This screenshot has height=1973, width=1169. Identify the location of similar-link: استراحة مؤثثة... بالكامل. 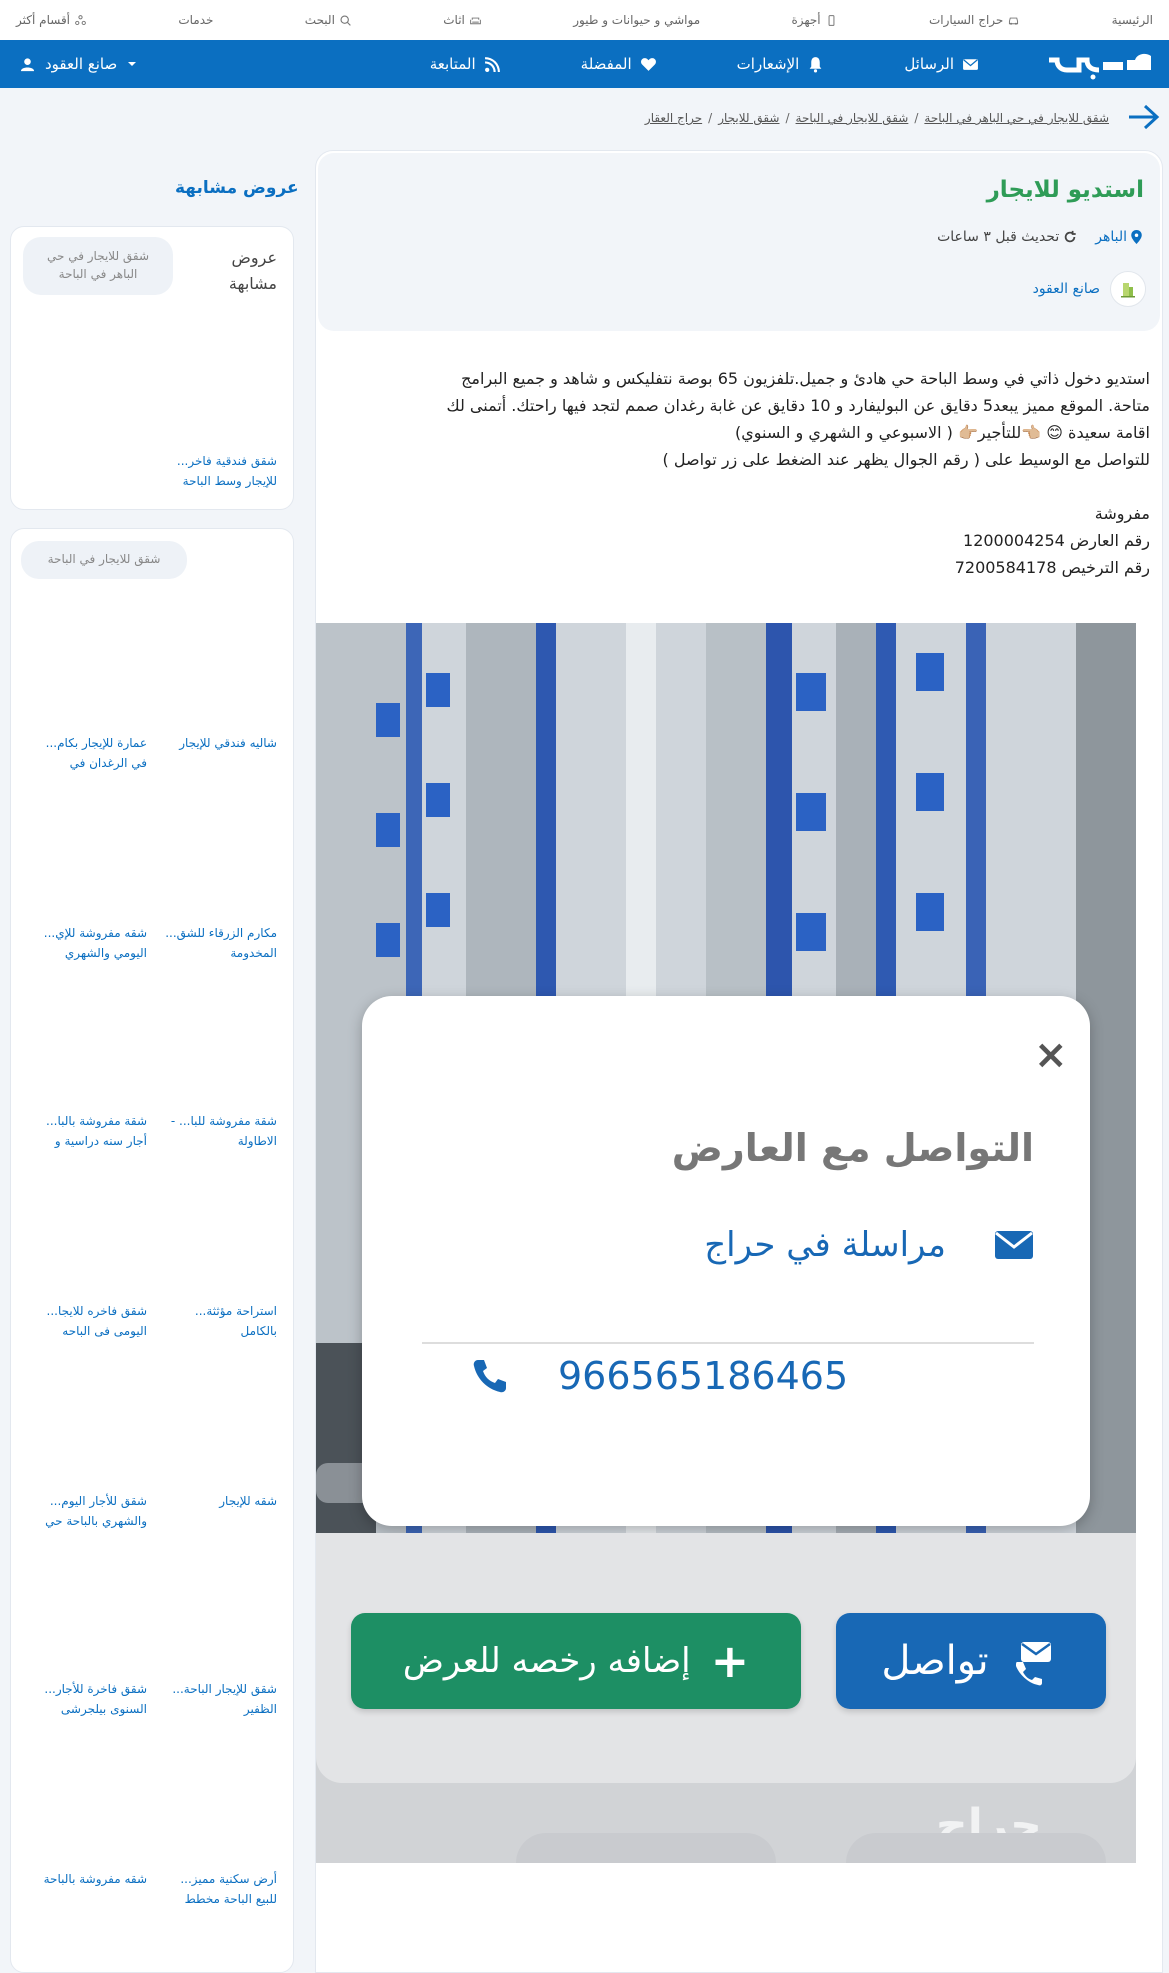
(217, 1321).